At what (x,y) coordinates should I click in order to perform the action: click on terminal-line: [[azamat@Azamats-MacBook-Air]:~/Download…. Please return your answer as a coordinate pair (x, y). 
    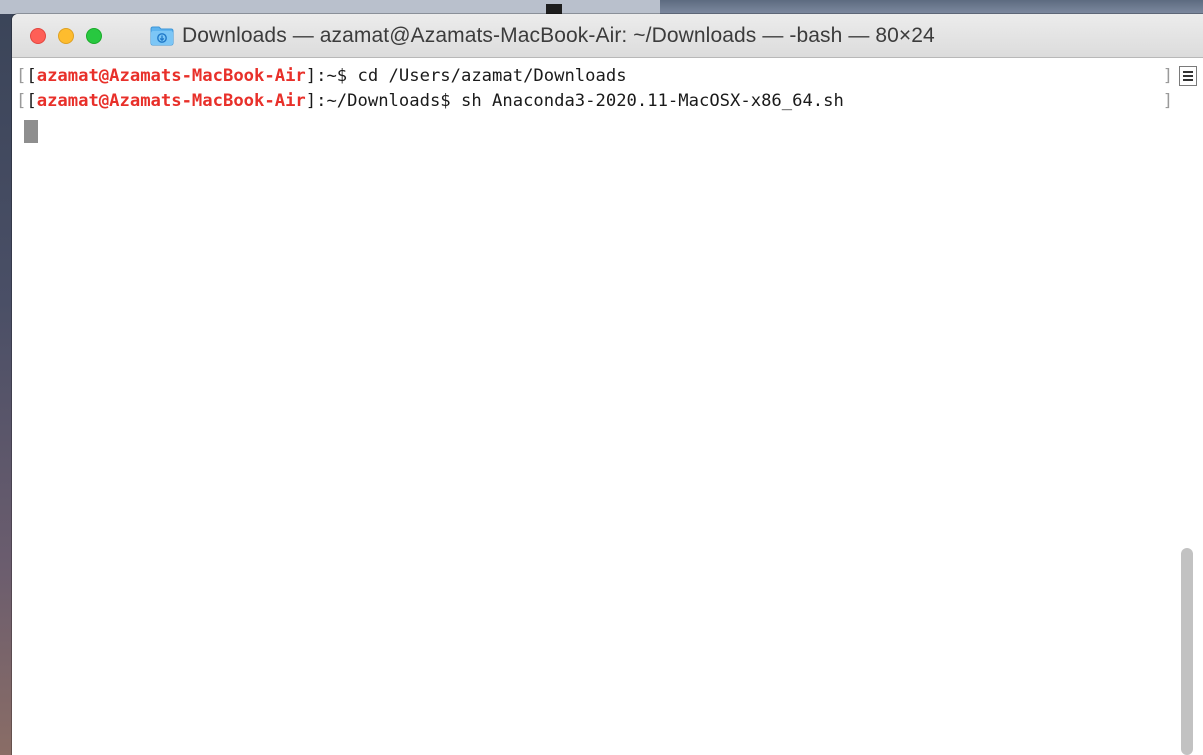
    Looking at the image, I should click on (430, 101).